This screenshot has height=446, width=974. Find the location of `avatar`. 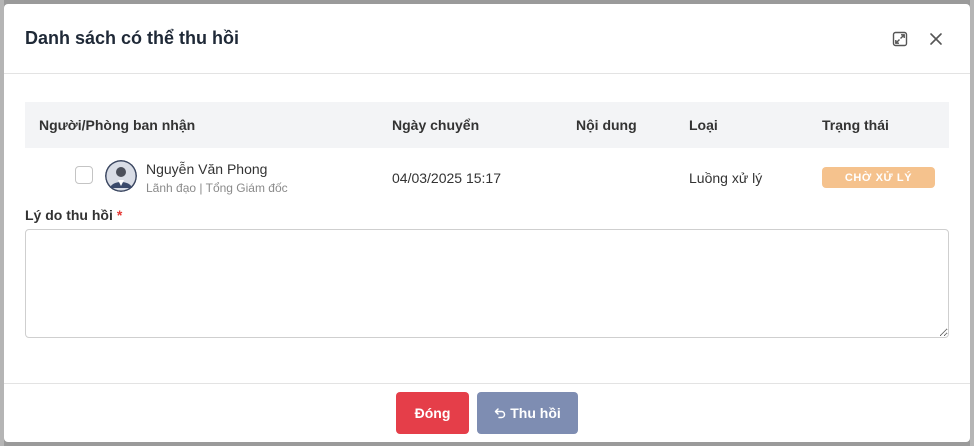

avatar is located at coordinates (121, 176).